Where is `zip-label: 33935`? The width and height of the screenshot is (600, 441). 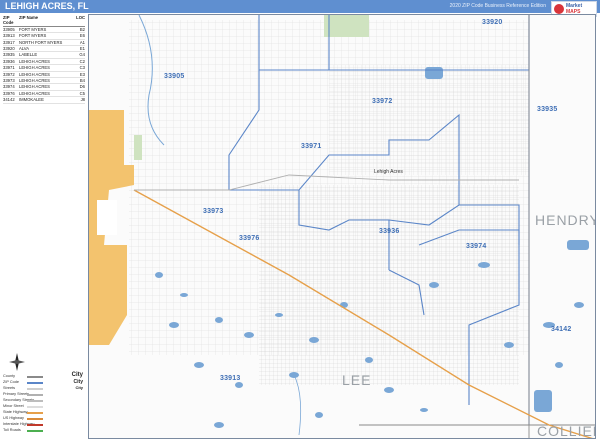 zip-label: 33935 is located at coordinates (547, 109).